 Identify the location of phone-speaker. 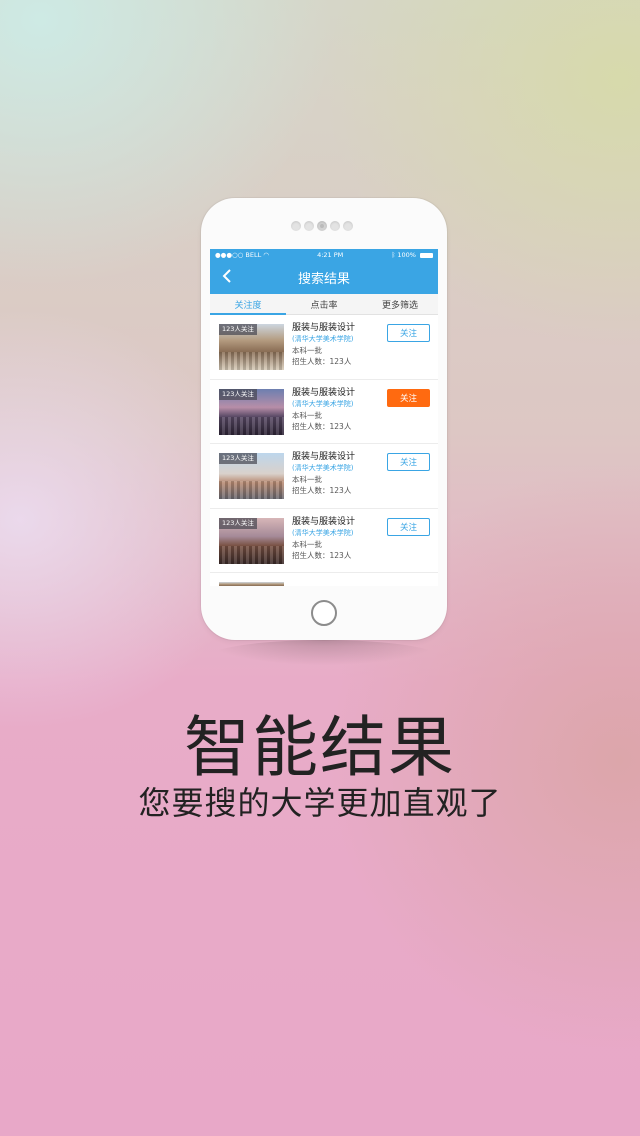
(322, 226).